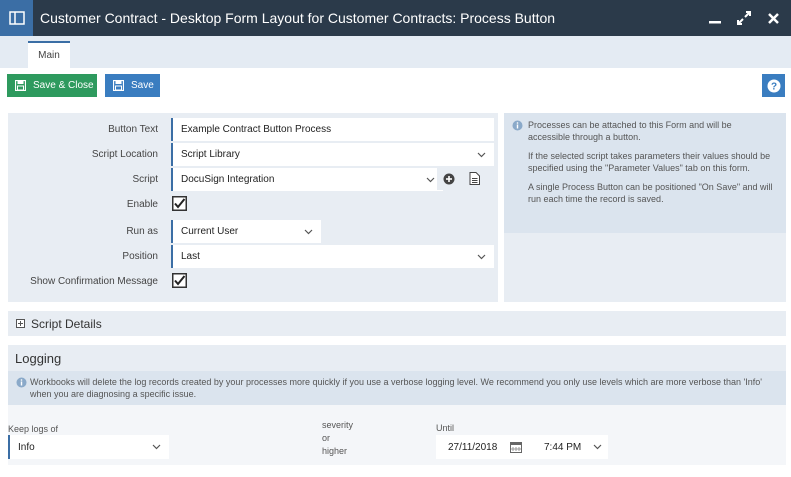 This screenshot has height=477, width=791. I want to click on script-value: DocuSign Integration, so click(228, 179).